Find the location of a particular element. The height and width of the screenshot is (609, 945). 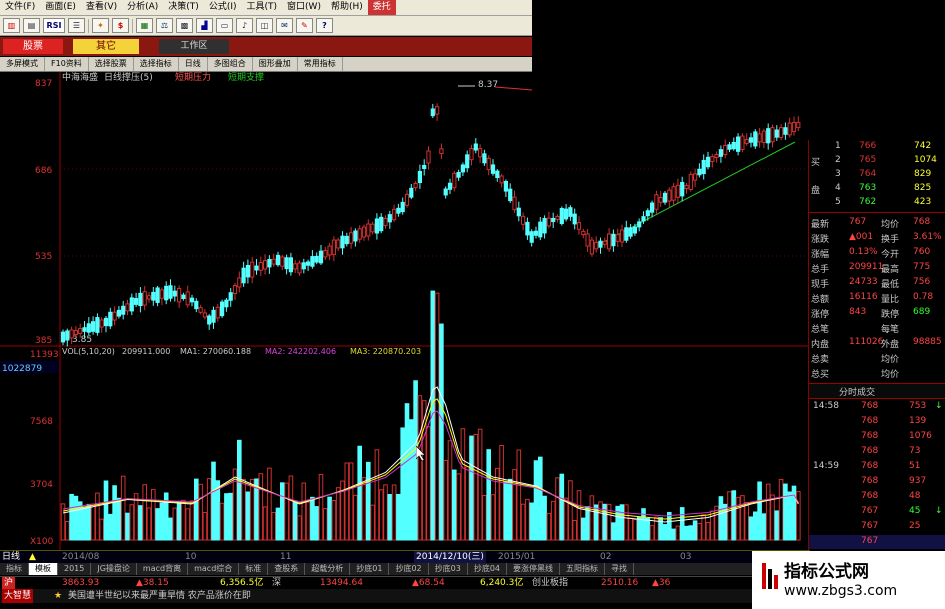

func-select-stock: 选择股票 is located at coordinates (111, 64).